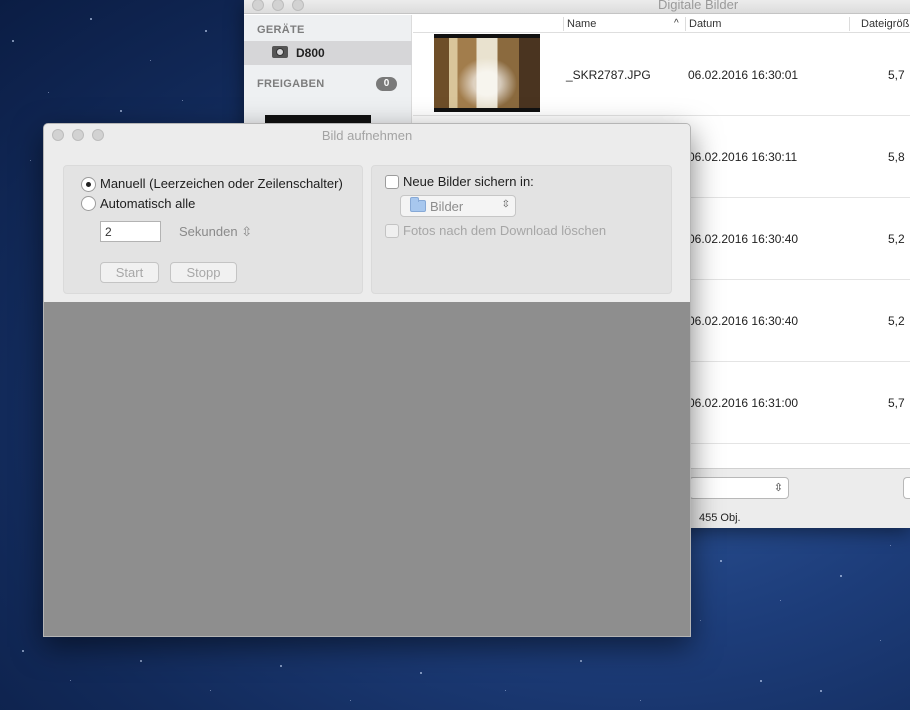  What do you see at coordinates (278, 5) in the screenshot?
I see `minimize-button` at bounding box center [278, 5].